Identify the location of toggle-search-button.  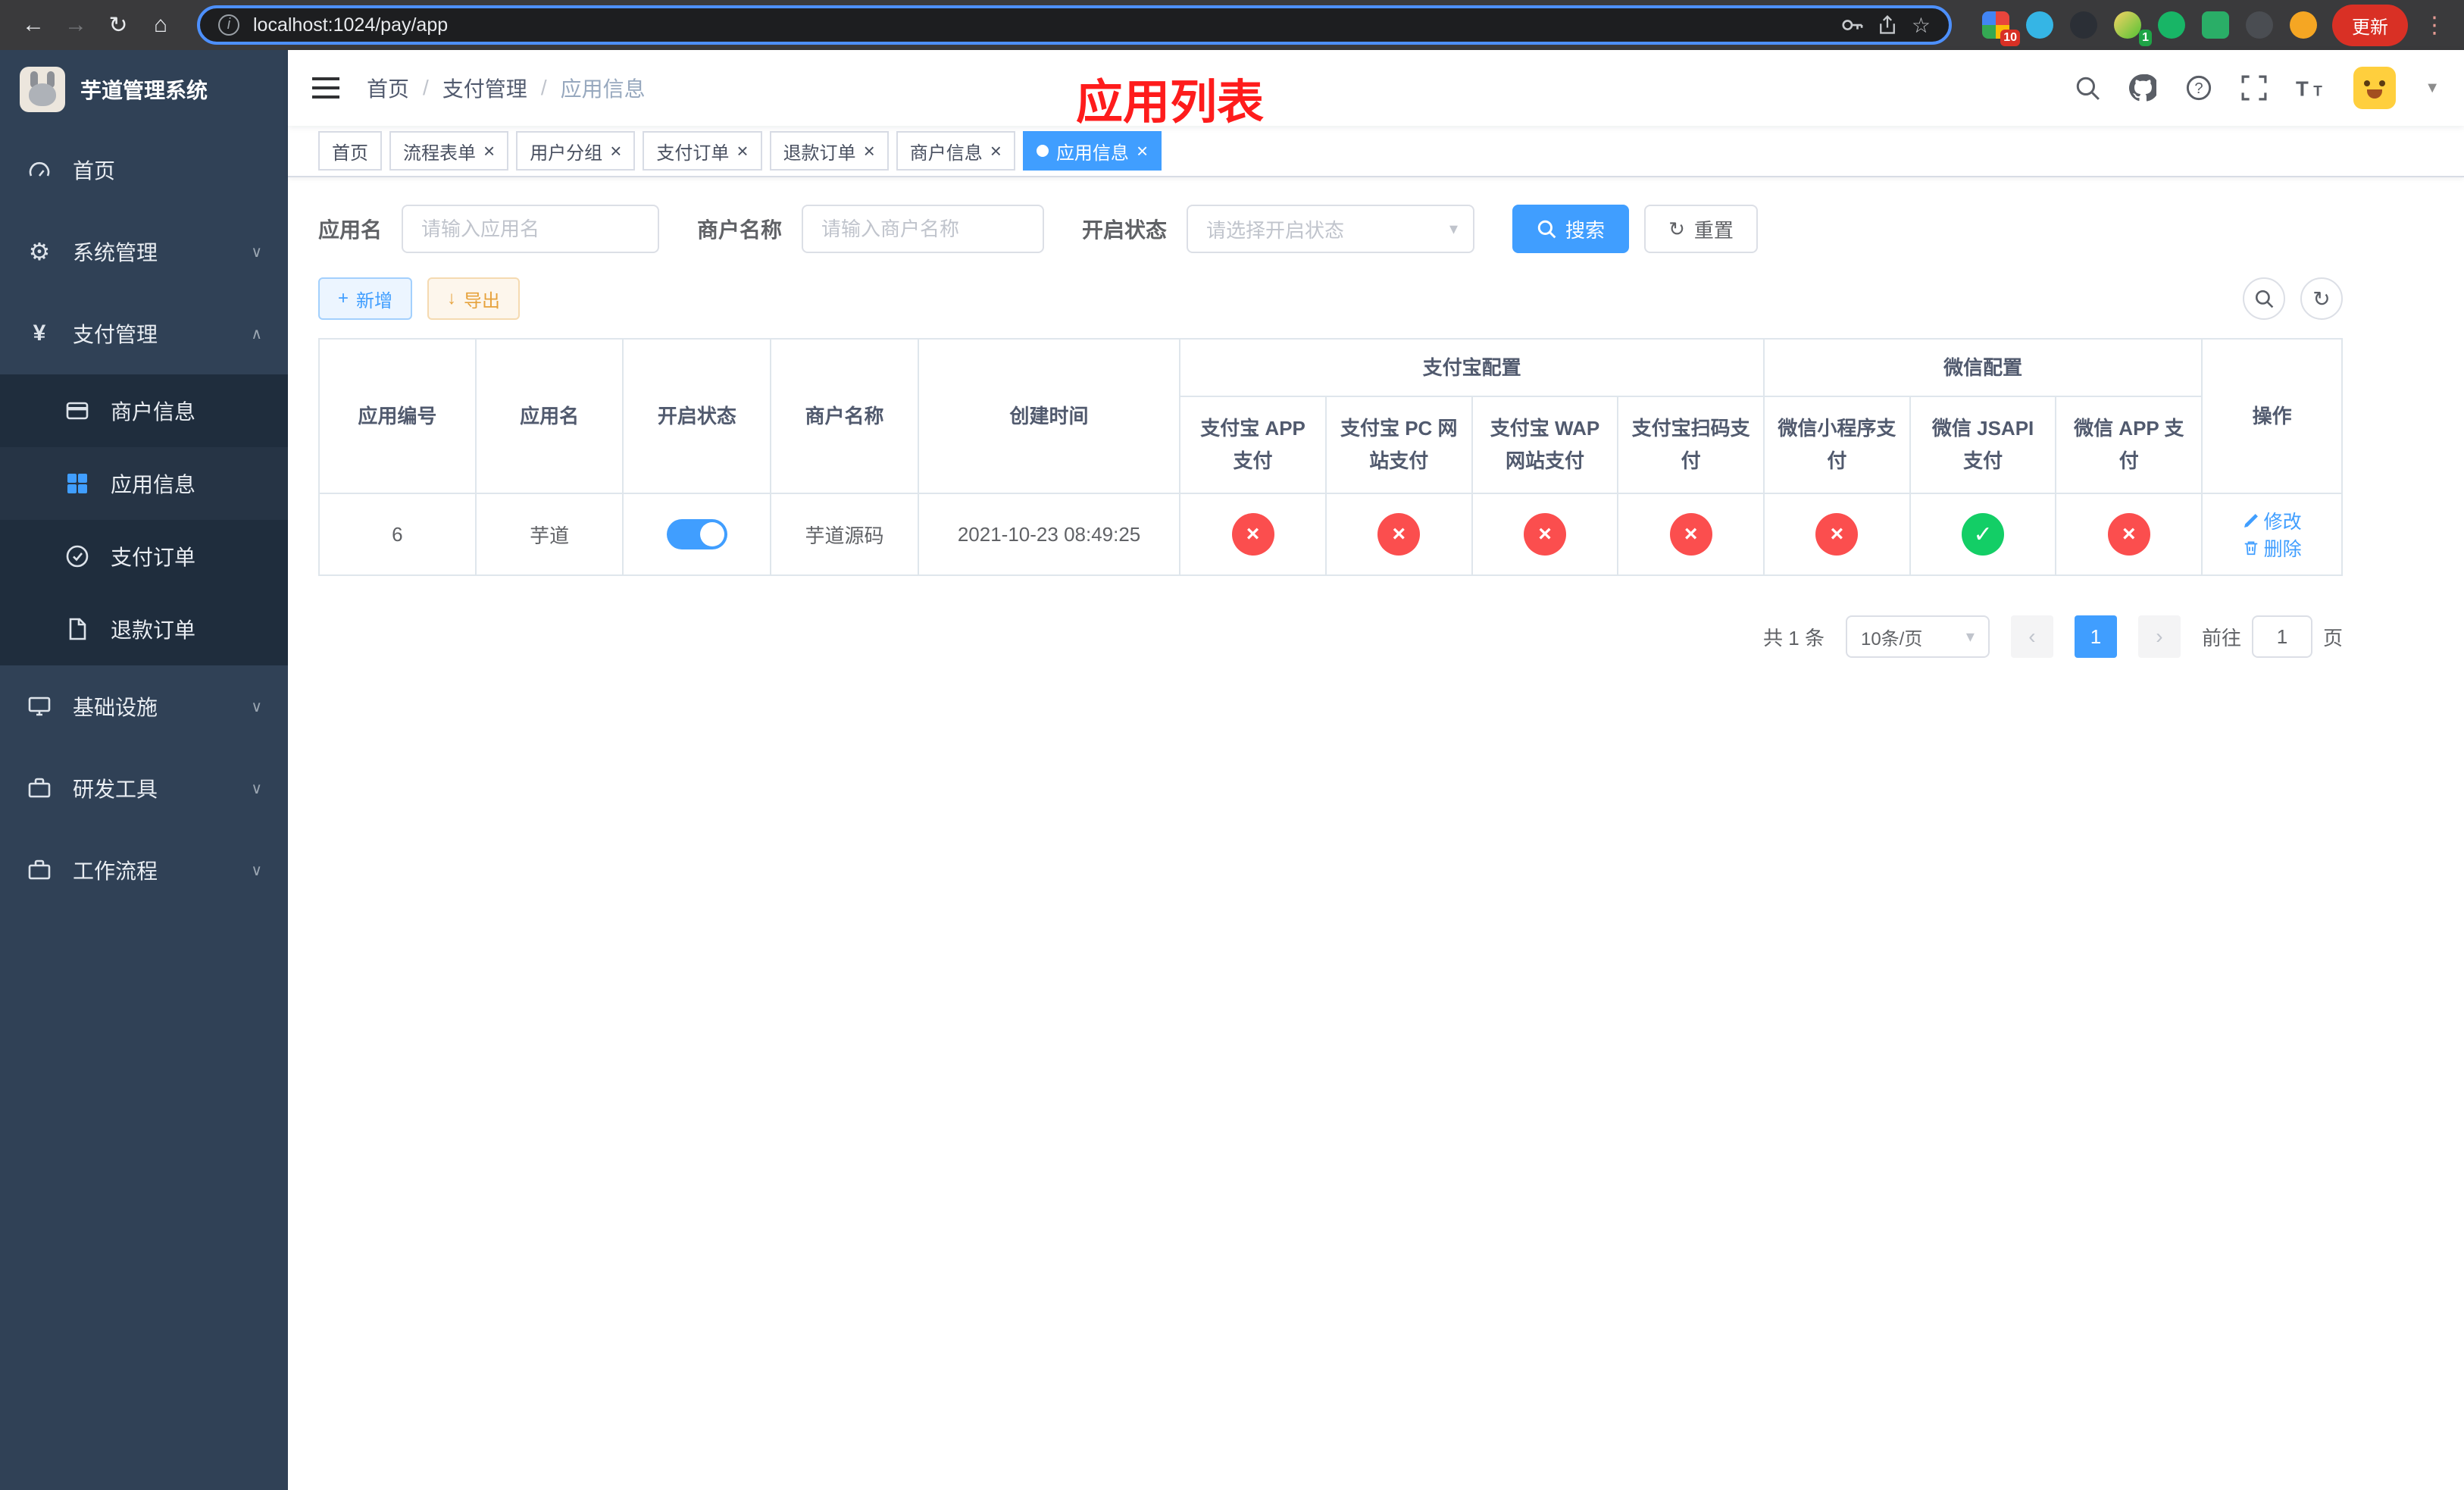
(2264, 298).